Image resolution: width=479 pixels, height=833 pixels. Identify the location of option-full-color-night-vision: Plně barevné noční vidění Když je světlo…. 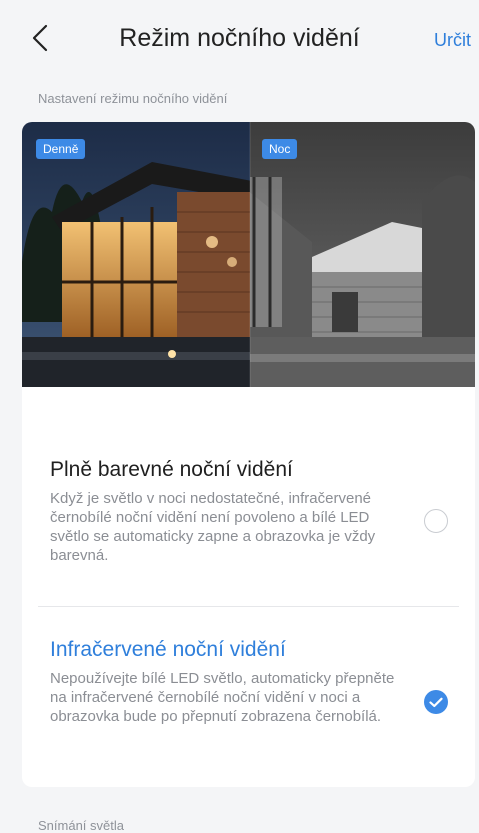
(248, 520).